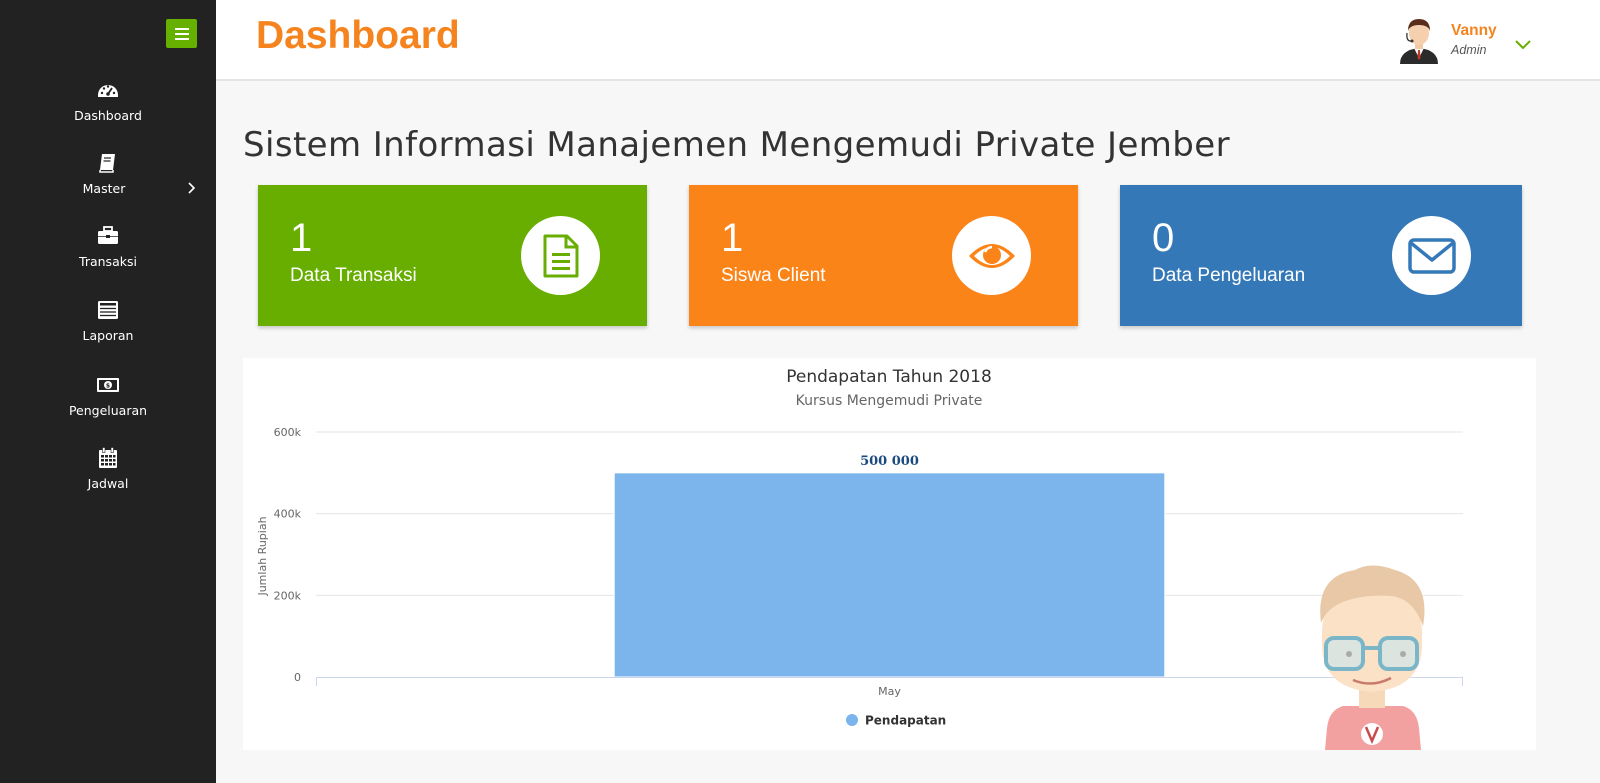 The height and width of the screenshot is (783, 1600). What do you see at coordinates (1469, 50) in the screenshot?
I see `user-role: Admin` at bounding box center [1469, 50].